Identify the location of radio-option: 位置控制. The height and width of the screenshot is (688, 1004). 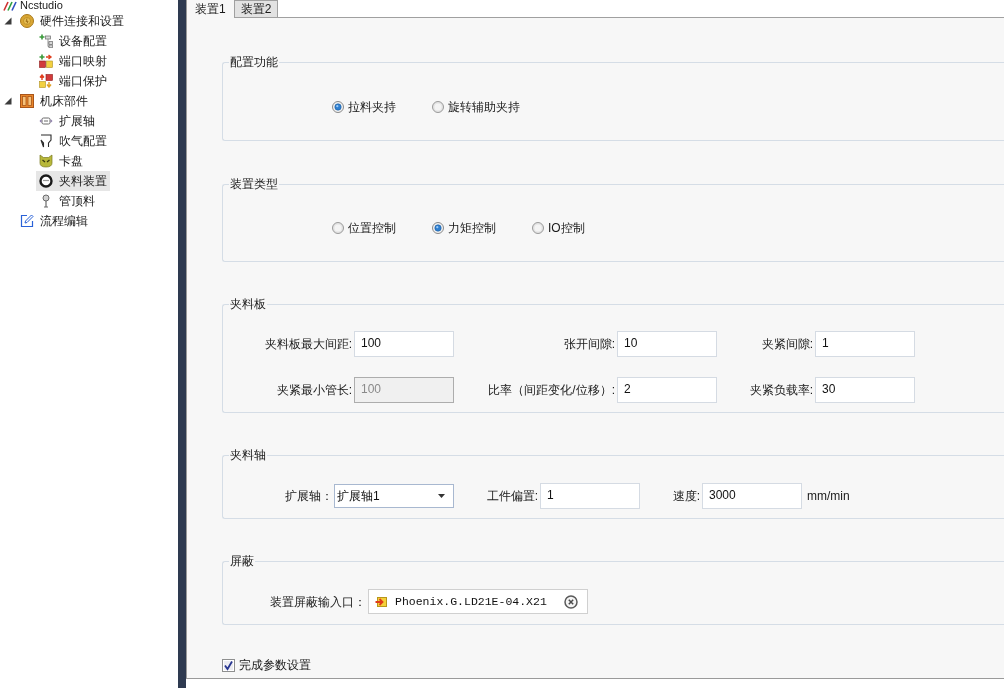
(364, 228).